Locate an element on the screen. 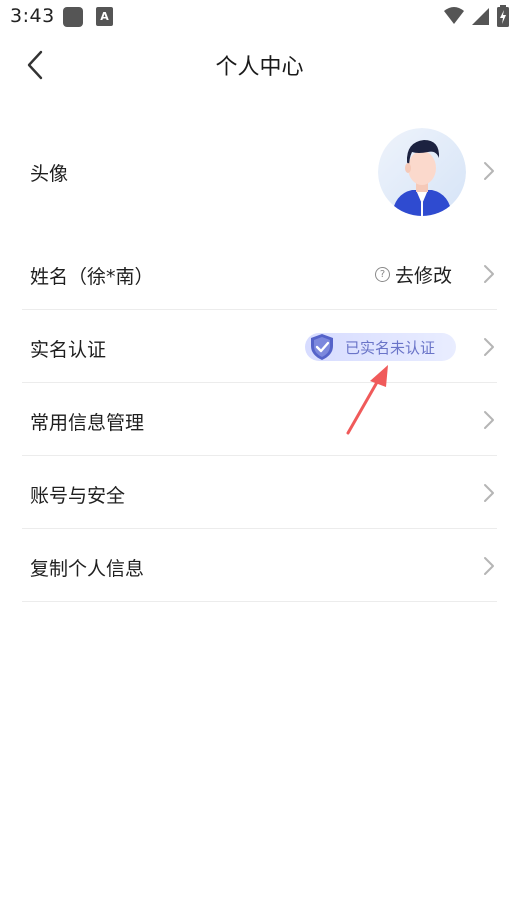 Image resolution: width=519 pixels, height=924 pixels. edit-name-link: 去修改 is located at coordinates (423, 274).